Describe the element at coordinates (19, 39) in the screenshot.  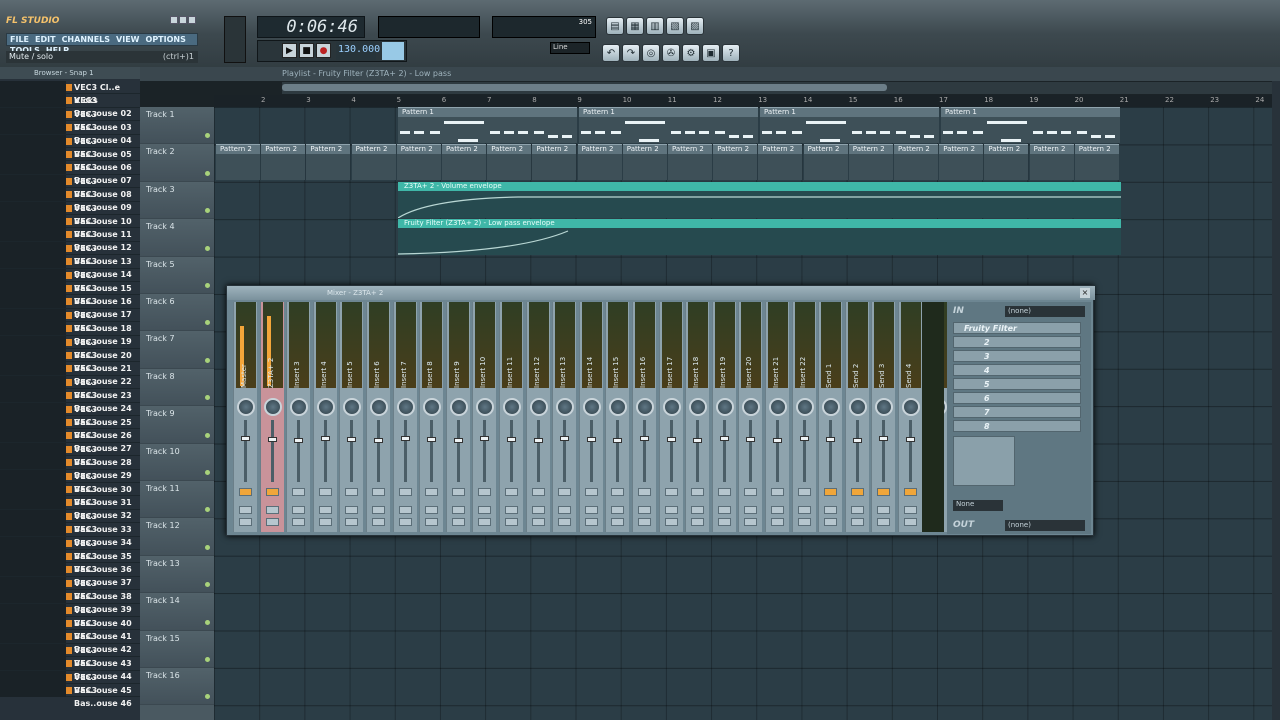
I see `menu-file: FILE` at that location.